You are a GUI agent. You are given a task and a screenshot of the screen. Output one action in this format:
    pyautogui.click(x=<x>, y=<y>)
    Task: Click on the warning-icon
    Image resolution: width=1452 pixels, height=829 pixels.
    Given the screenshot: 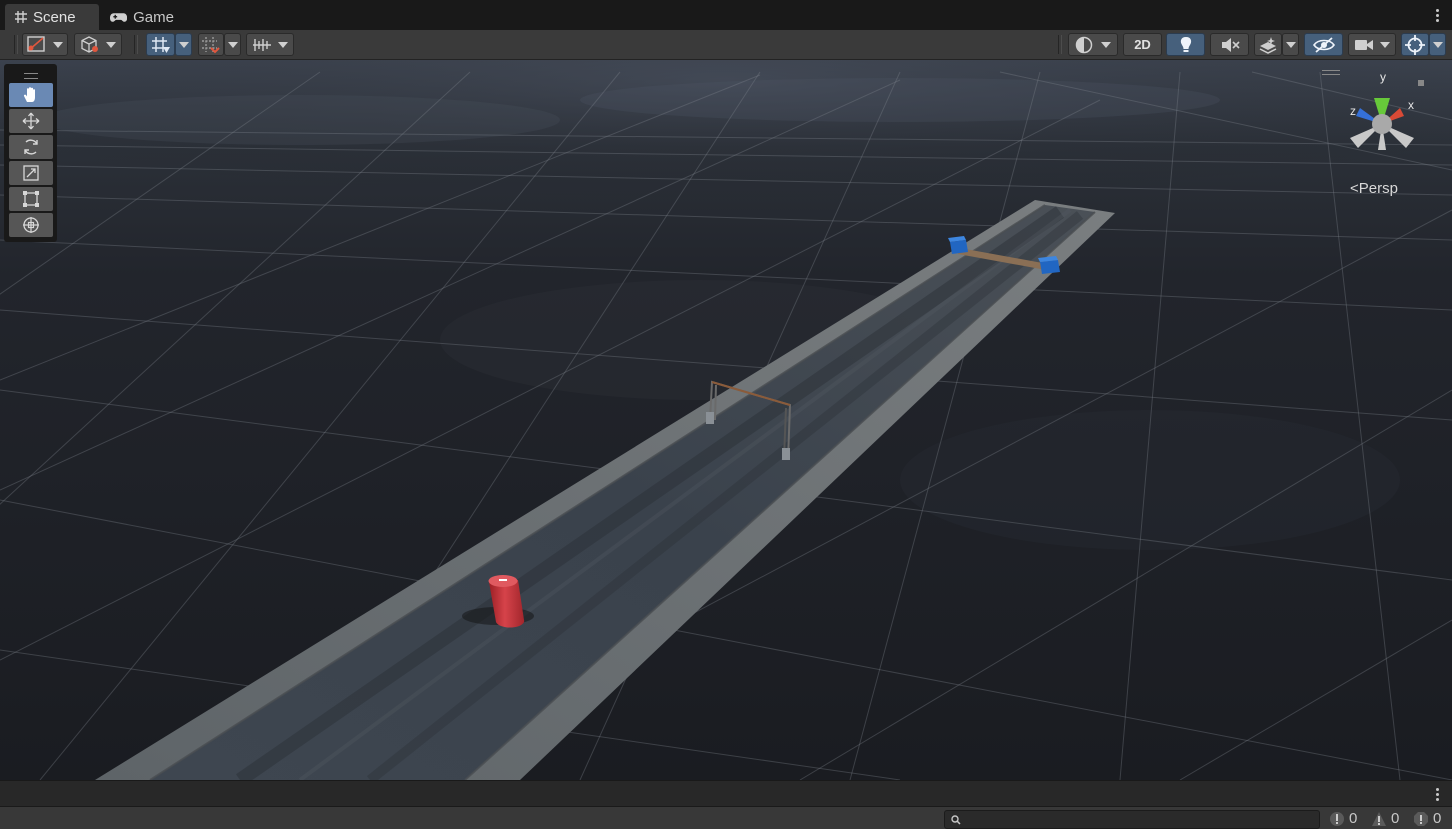 What is the action you would take?
    pyautogui.click(x=1379, y=818)
    